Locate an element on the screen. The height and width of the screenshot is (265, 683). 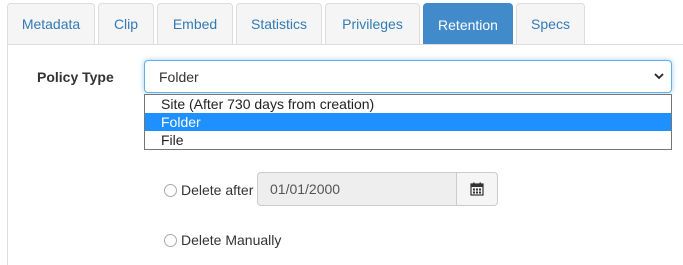
tab-metadata: Metadata is located at coordinates (51, 23).